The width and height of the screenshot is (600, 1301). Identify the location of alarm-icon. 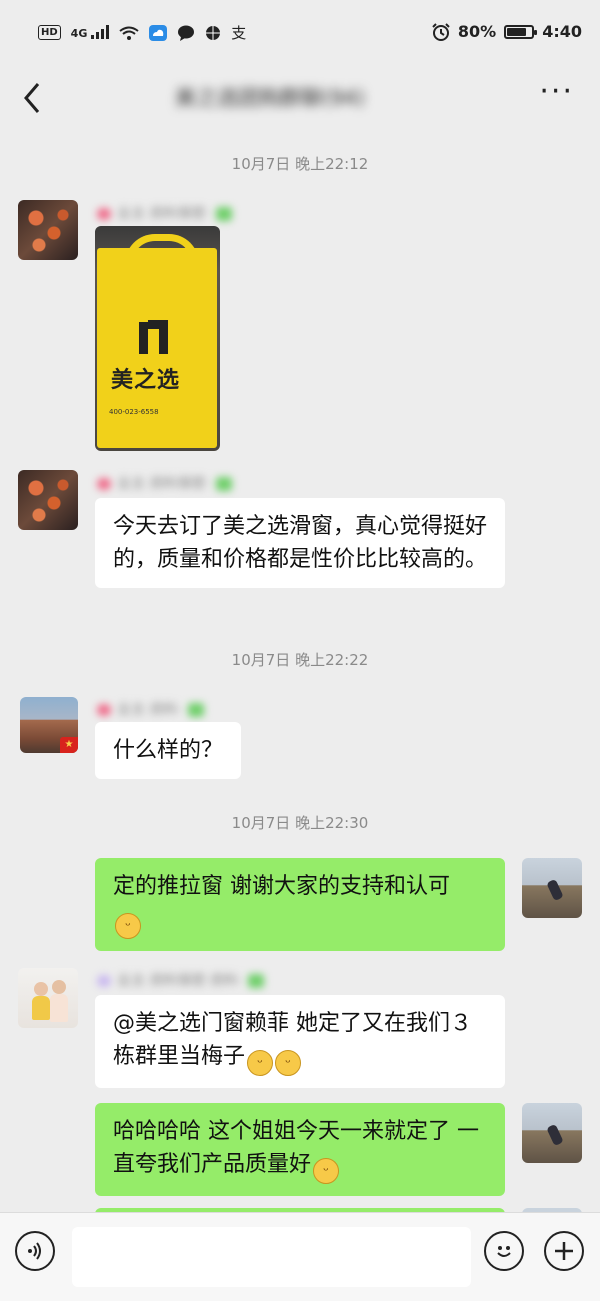
(441, 31).